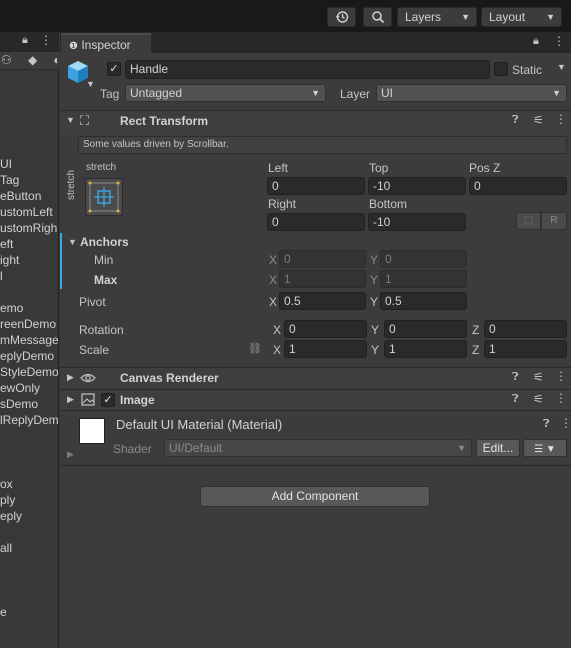 This screenshot has width=571, height=648. What do you see at coordinates (518, 186) in the screenshot?
I see `posz-field: 0` at bounding box center [518, 186].